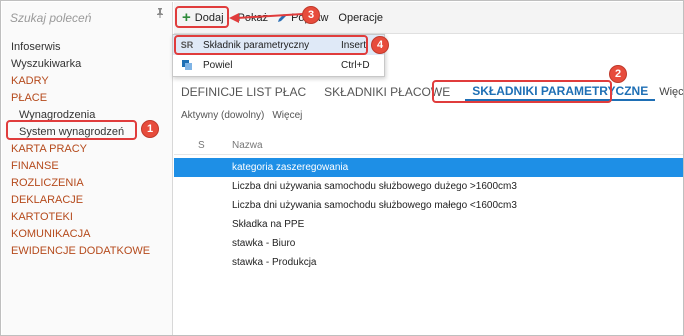 This screenshot has width=684, height=336. Describe the element at coordinates (380, 45) in the screenshot. I see `badge-4: 4` at that location.